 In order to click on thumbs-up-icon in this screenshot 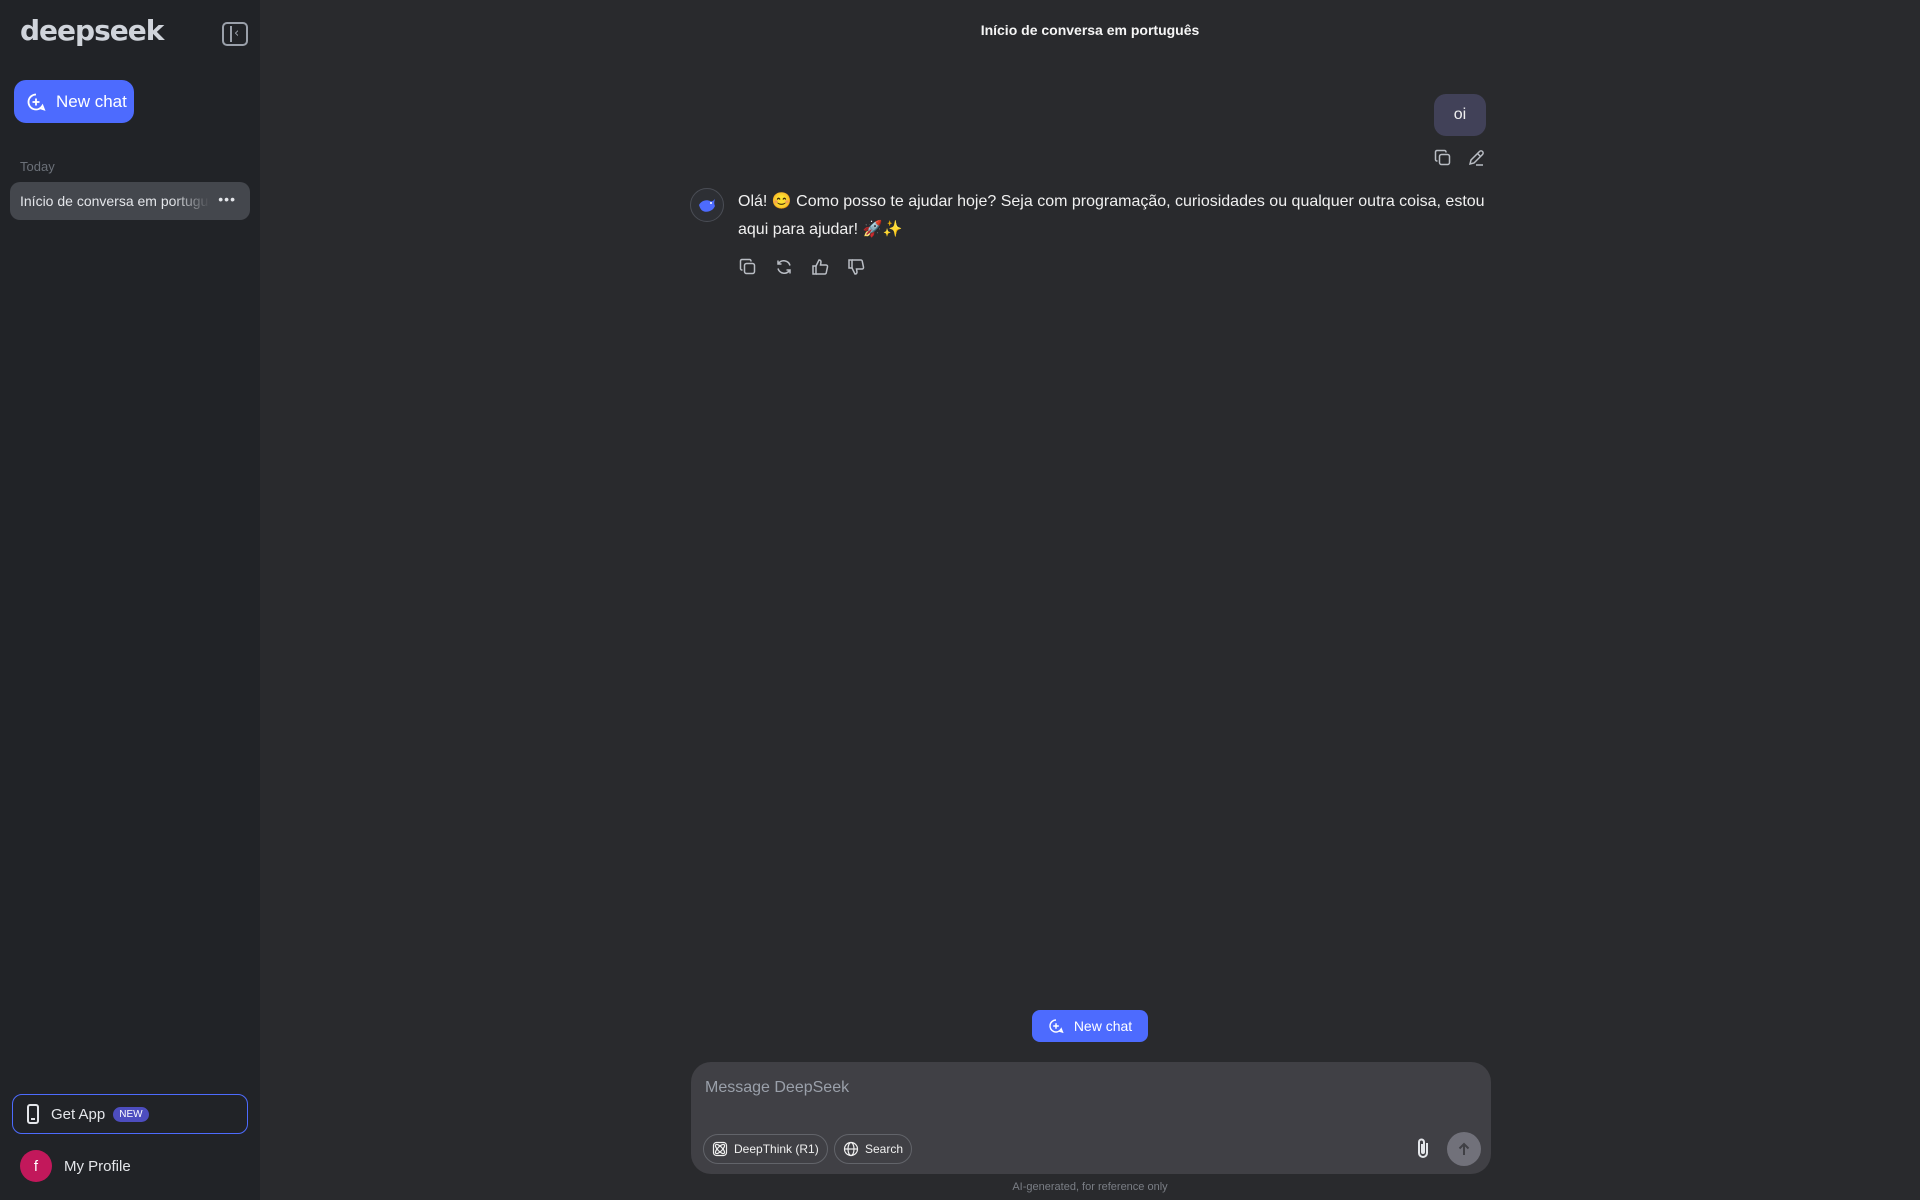, I will do `click(820, 267)`.